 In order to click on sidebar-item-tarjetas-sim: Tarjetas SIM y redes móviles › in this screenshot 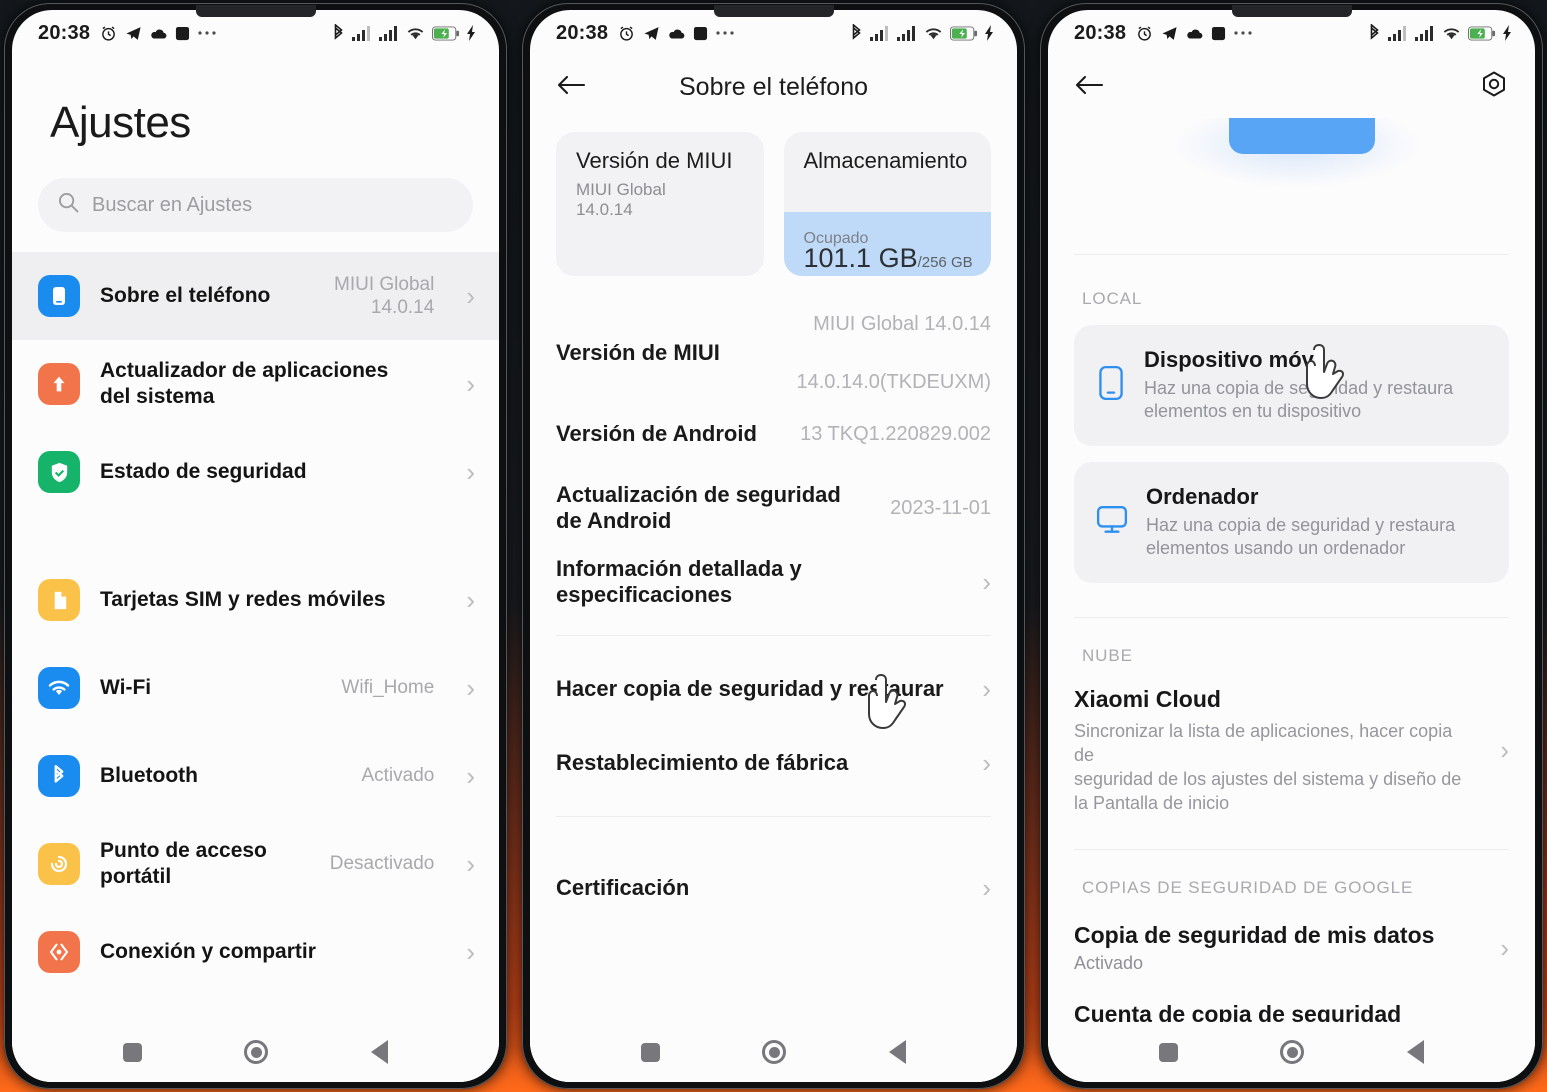, I will do `click(255, 600)`.